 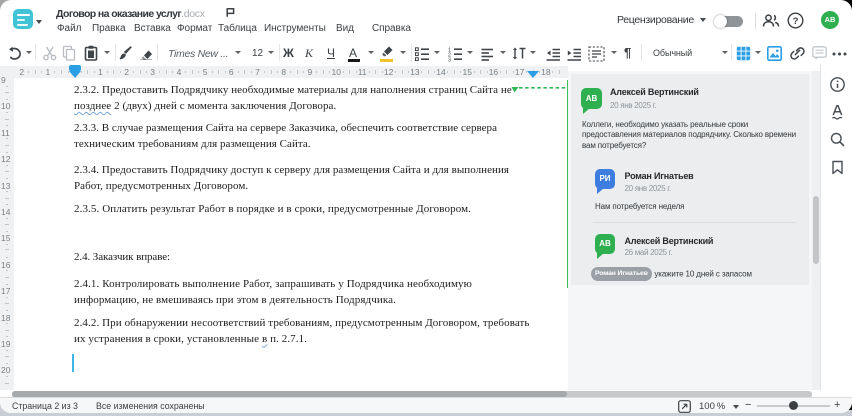 What do you see at coordinates (449, 60) in the screenshot?
I see `svg-text: 3` at bounding box center [449, 60].